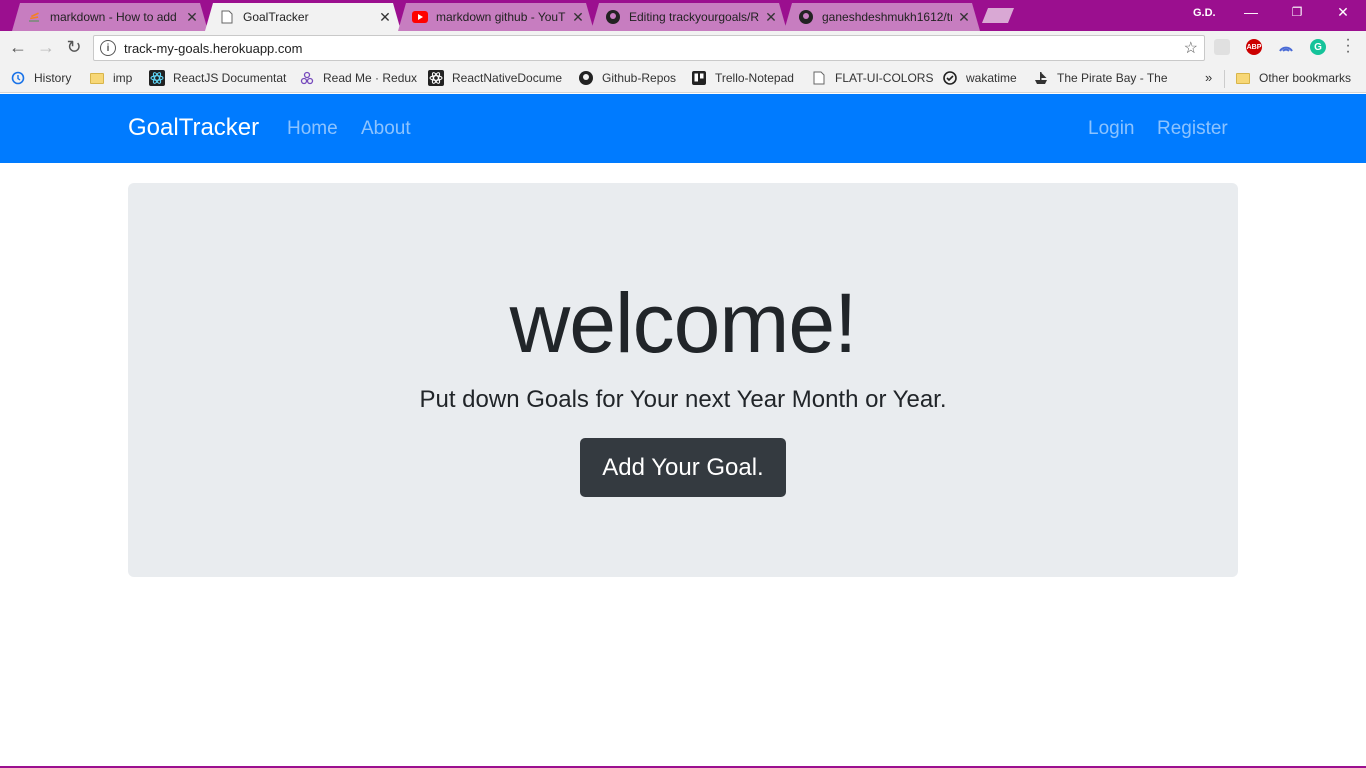 This screenshot has width=1366, height=768. I want to click on chrome-menu-icon: · · ·, so click(1348, 46).